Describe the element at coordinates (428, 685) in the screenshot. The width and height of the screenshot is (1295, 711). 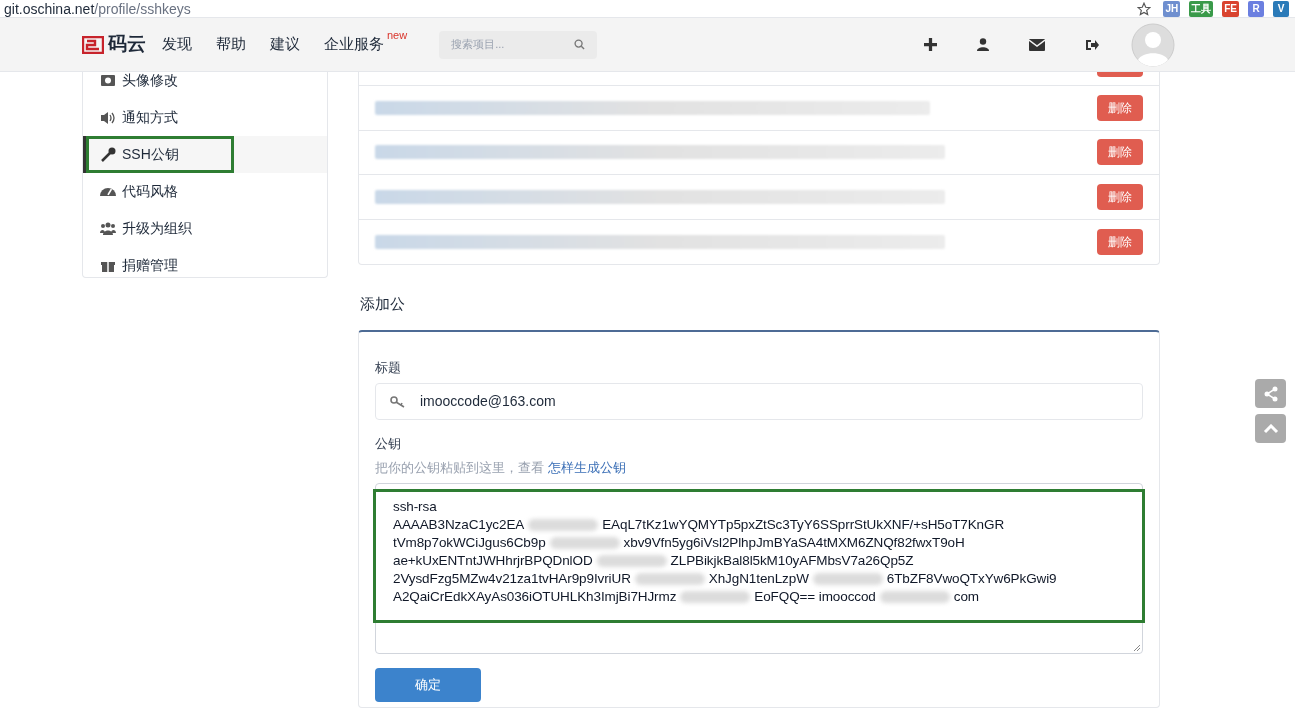
I see `submit-button: 确定` at that location.